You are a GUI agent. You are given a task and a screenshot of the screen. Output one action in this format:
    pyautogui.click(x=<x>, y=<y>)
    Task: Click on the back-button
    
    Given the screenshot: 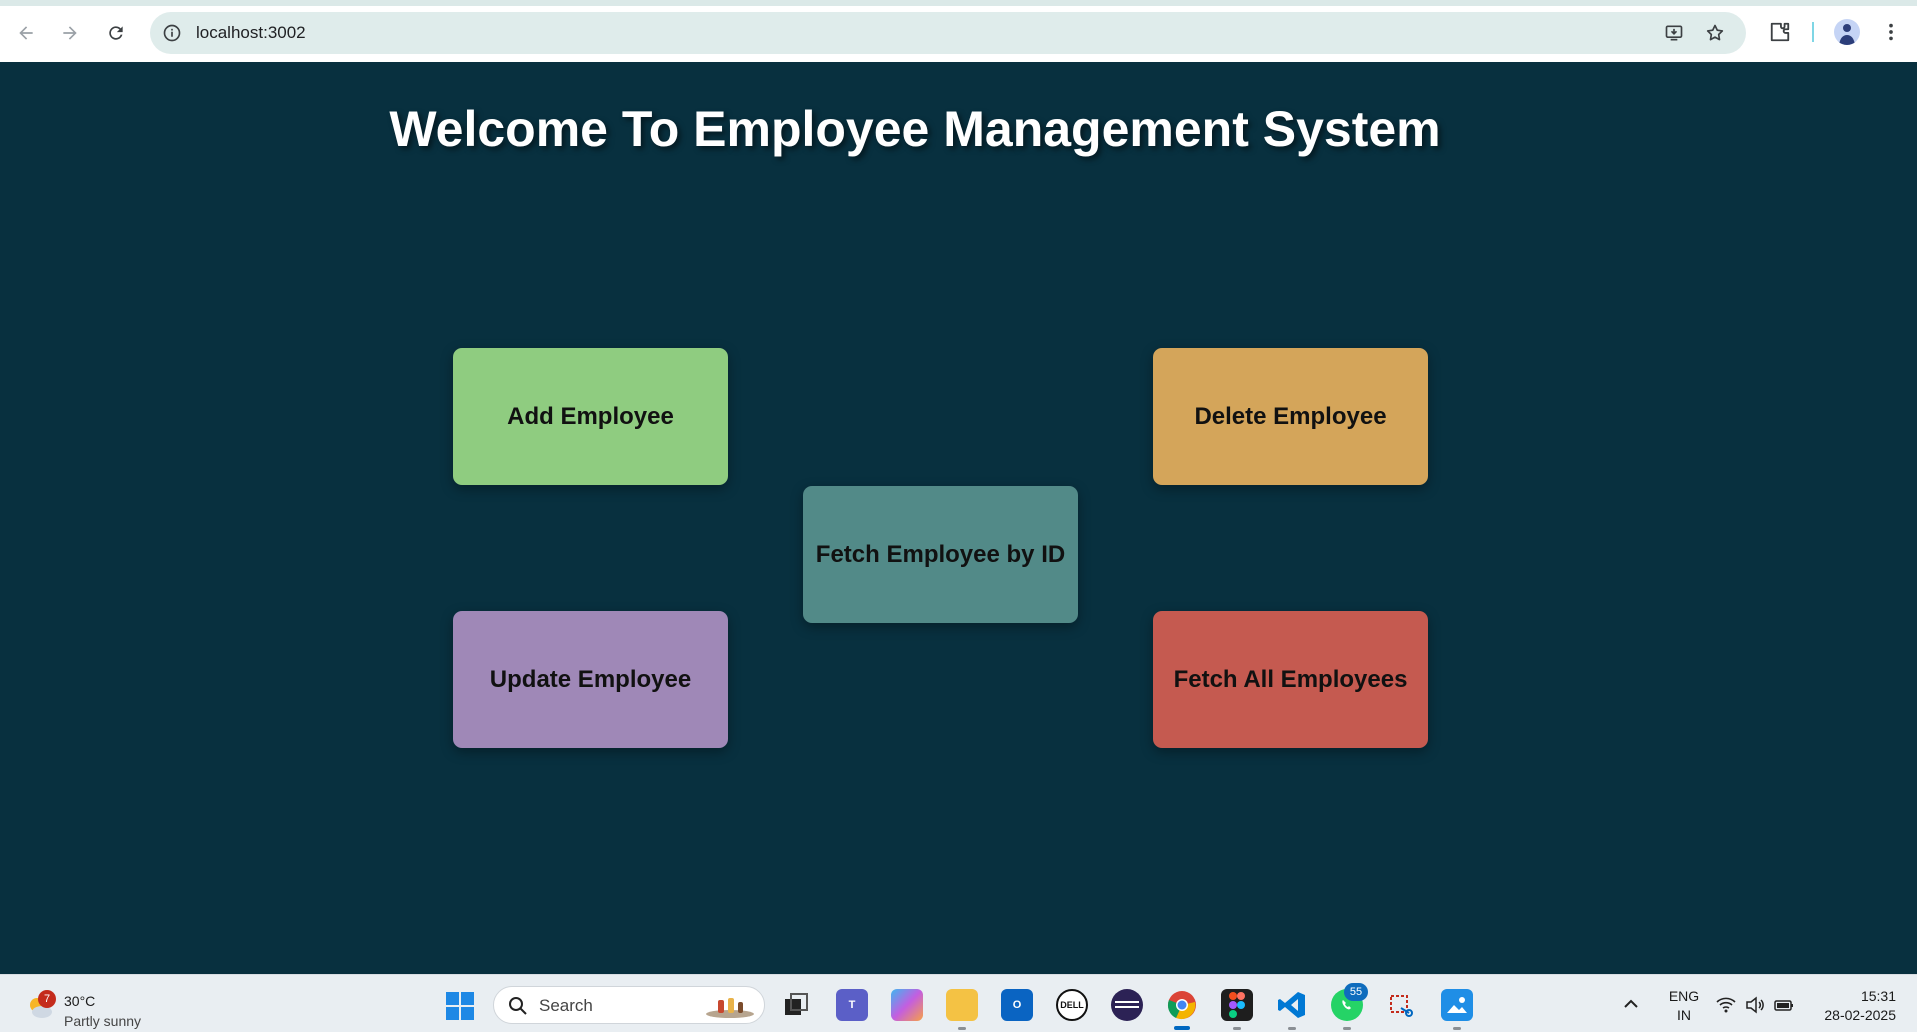 What is the action you would take?
    pyautogui.click(x=26, y=33)
    